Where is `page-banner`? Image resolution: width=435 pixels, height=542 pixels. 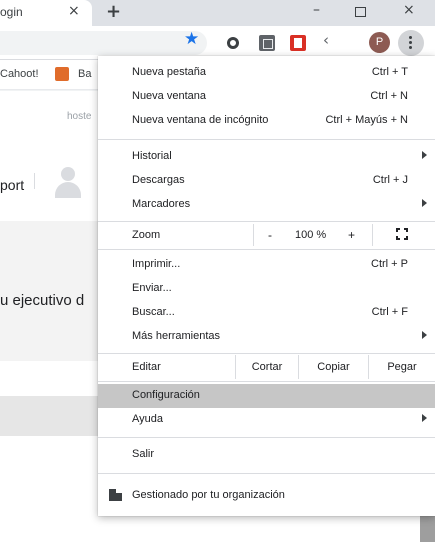 page-banner is located at coordinates (50, 291).